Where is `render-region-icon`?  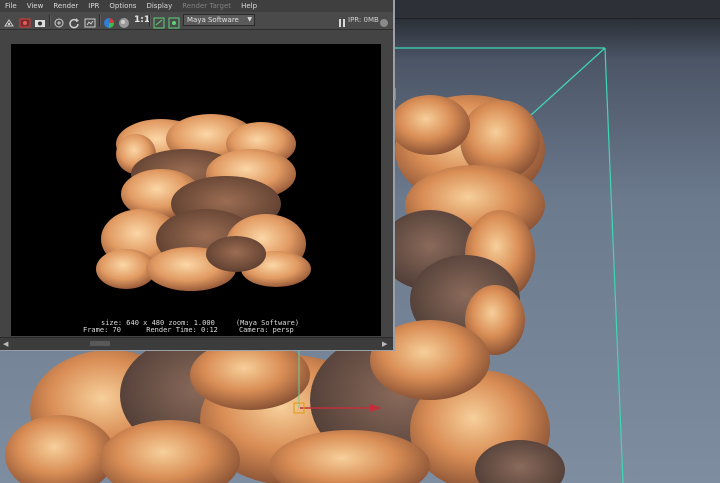
render-region-icon is located at coordinates (59, 21).